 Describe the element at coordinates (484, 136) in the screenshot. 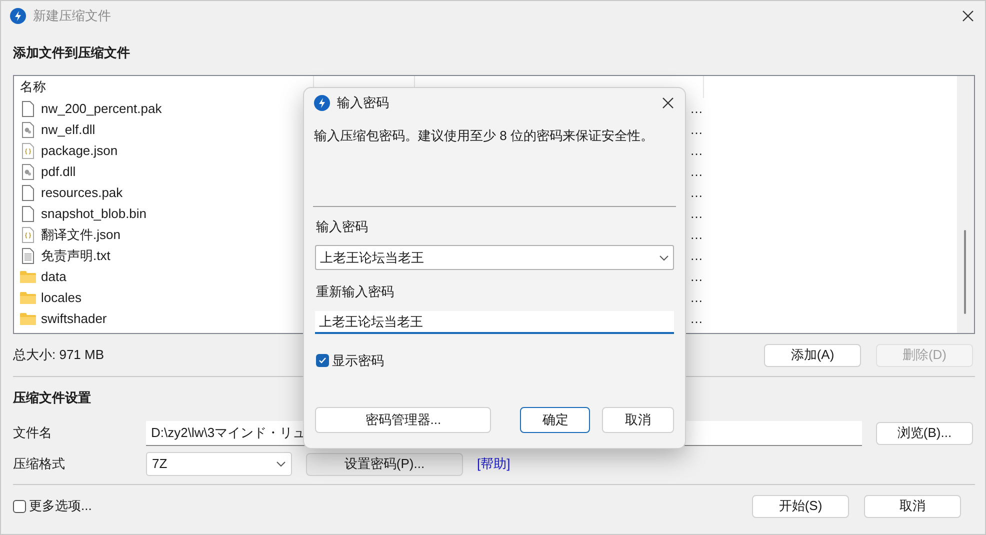

I see `dialog-message: 输入压缩包密码。建议使用至少 8 位的密码来保证安全性。` at that location.